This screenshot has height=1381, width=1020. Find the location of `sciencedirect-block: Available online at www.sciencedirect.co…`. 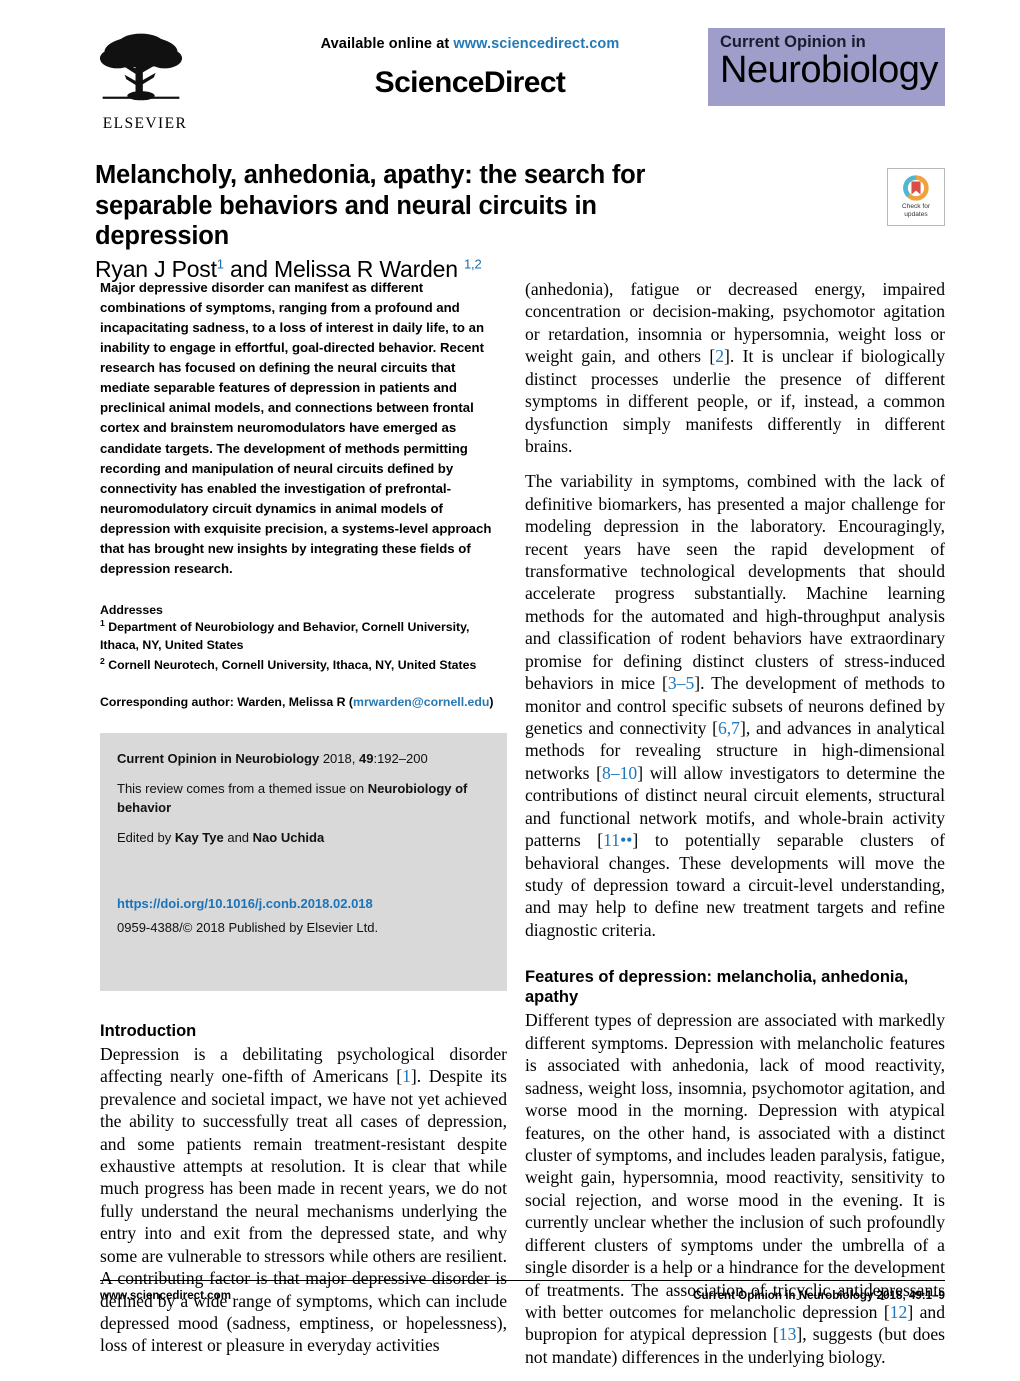

sciencedirect-block: Available online at www.sciencedirect.co… is located at coordinates (470, 68).